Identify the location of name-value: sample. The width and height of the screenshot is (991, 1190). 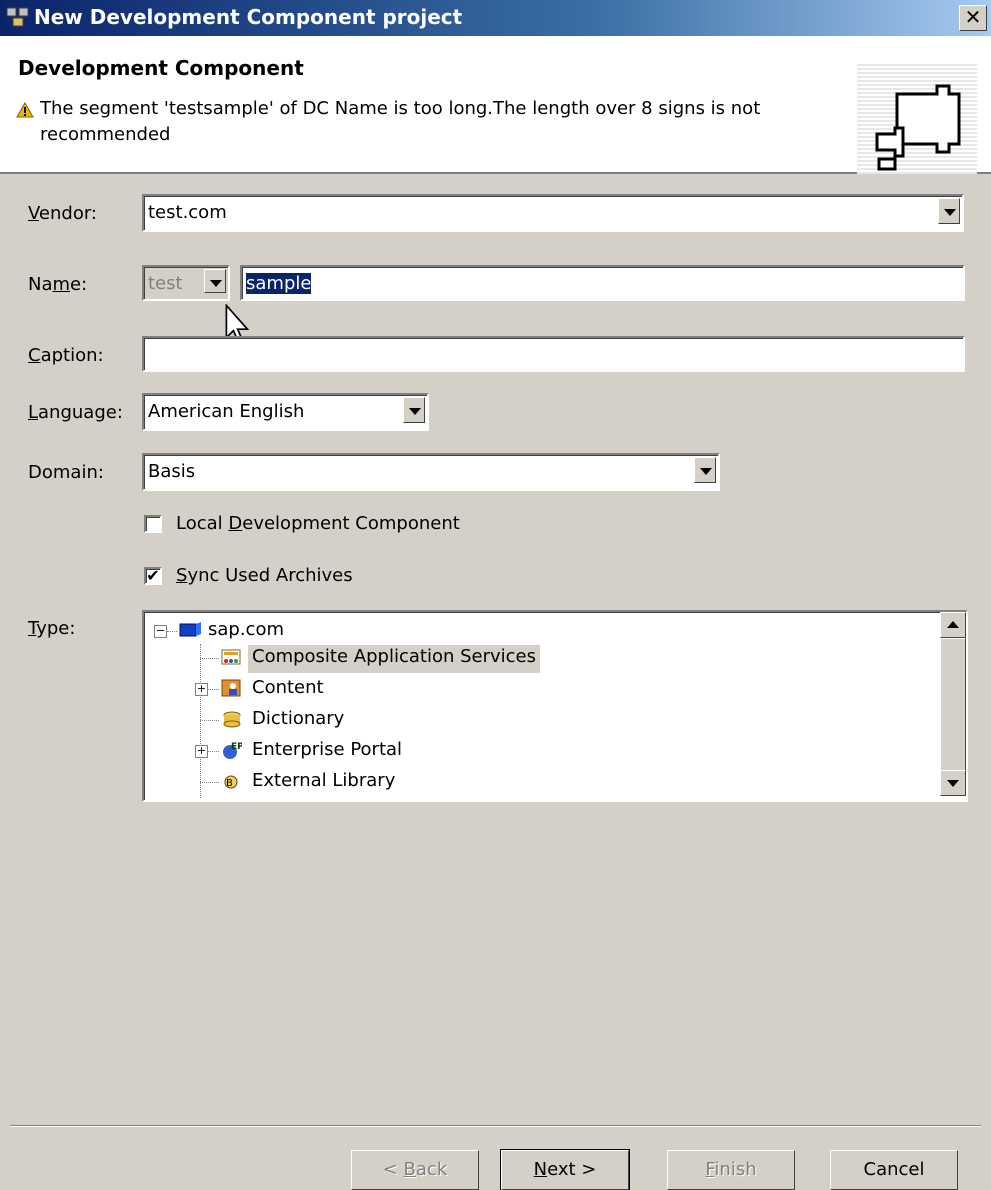
(279, 283).